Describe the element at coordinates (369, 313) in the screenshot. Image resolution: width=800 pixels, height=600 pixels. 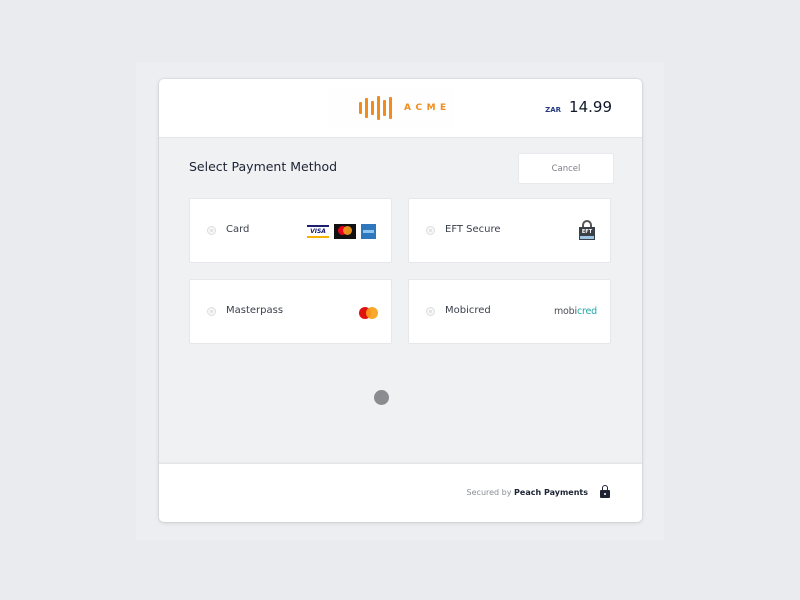
I see `masterpass-icon` at that location.